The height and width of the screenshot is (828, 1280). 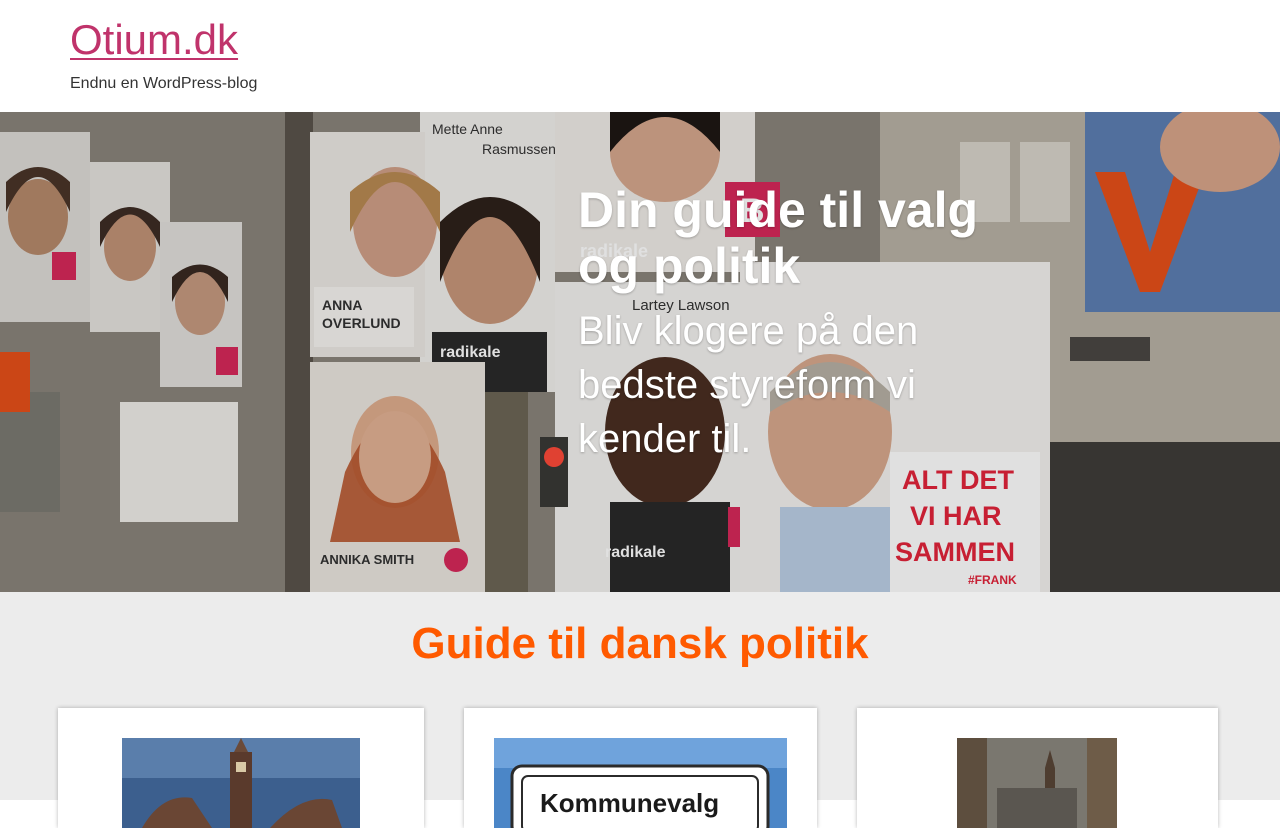 I want to click on site-header: Otium.dk Endnu en WordPress-blog, so click(x=640, y=56).